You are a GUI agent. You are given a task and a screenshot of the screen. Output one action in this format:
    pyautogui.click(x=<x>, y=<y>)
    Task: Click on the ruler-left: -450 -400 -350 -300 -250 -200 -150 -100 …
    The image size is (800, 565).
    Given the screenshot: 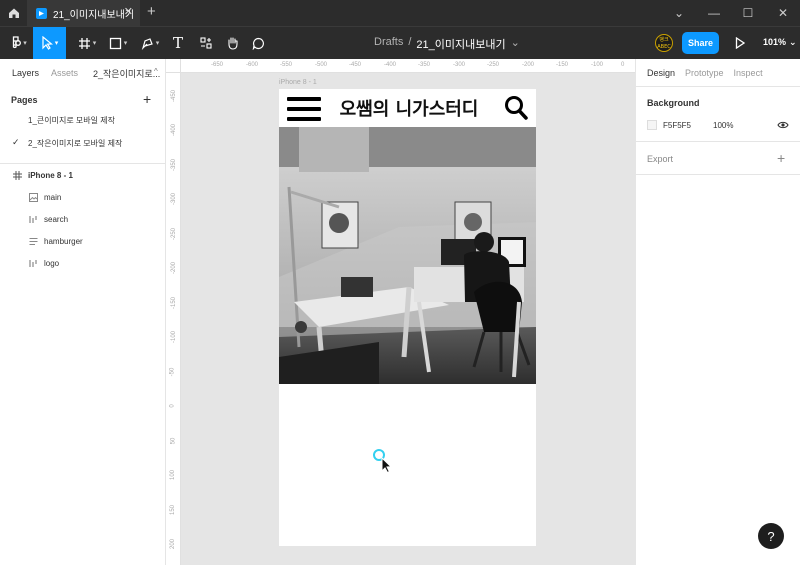 What is the action you would take?
    pyautogui.click(x=173, y=319)
    